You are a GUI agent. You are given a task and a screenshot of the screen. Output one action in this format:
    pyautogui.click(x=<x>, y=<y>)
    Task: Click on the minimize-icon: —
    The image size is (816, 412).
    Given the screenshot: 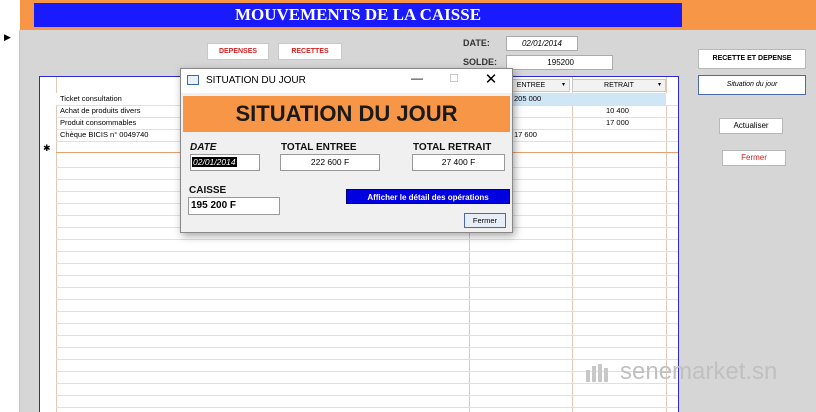 What is the action you would take?
    pyautogui.click(x=417, y=80)
    